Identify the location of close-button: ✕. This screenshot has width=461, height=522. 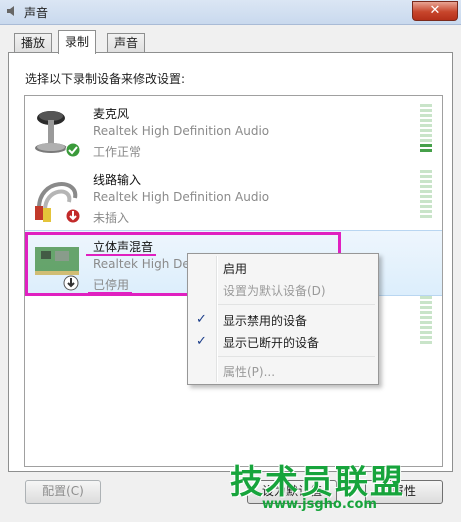
(435, 11).